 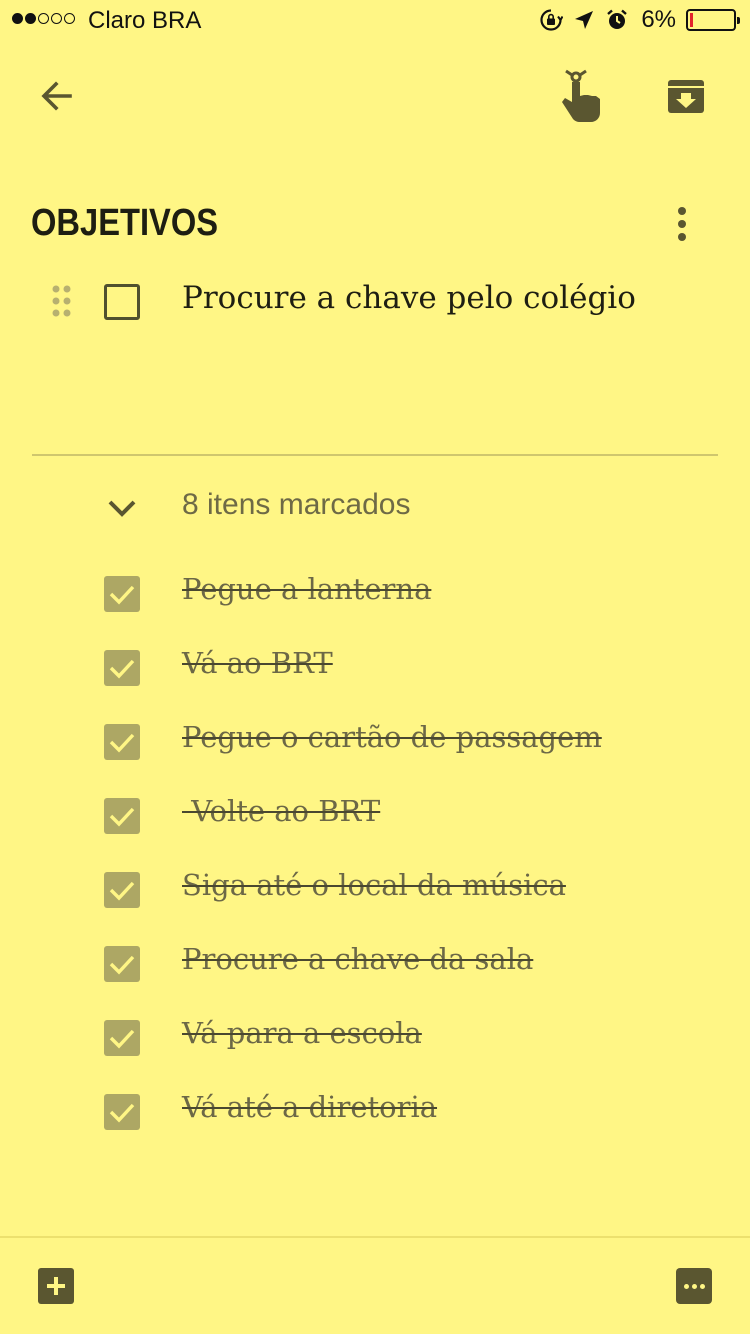 I want to click on battery-percent: 6%, so click(x=658, y=19).